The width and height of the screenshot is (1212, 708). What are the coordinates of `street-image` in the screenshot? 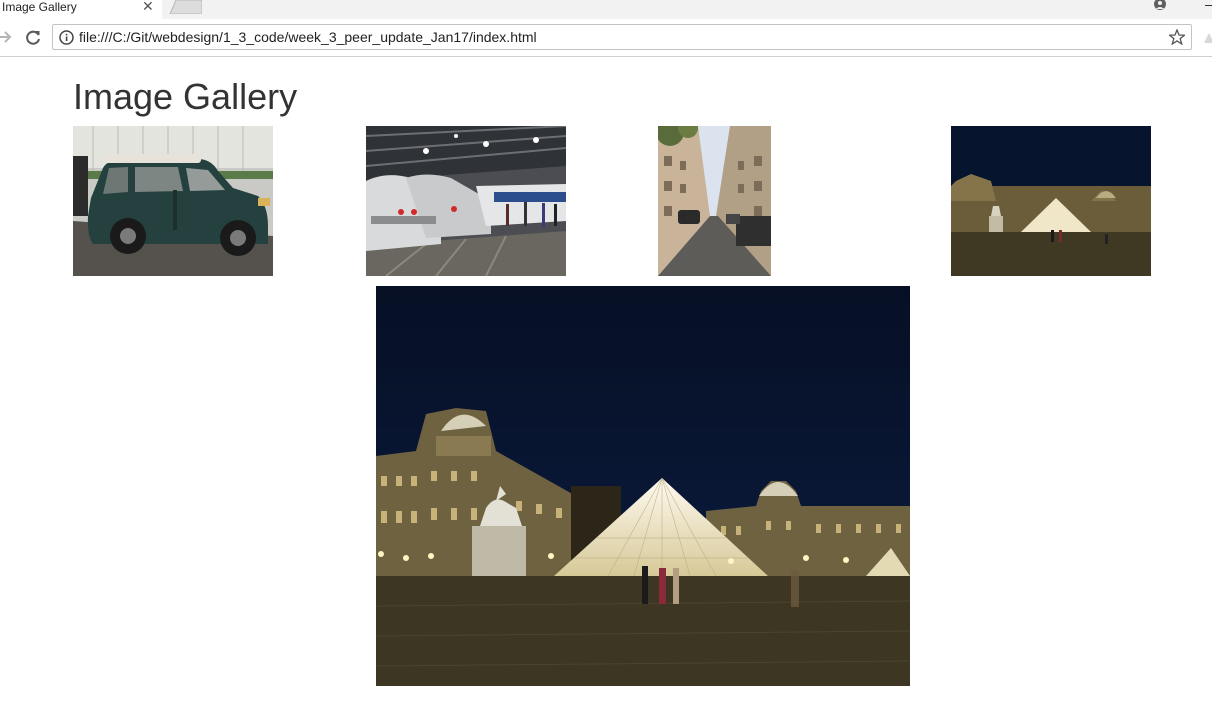 It's located at (714, 201).